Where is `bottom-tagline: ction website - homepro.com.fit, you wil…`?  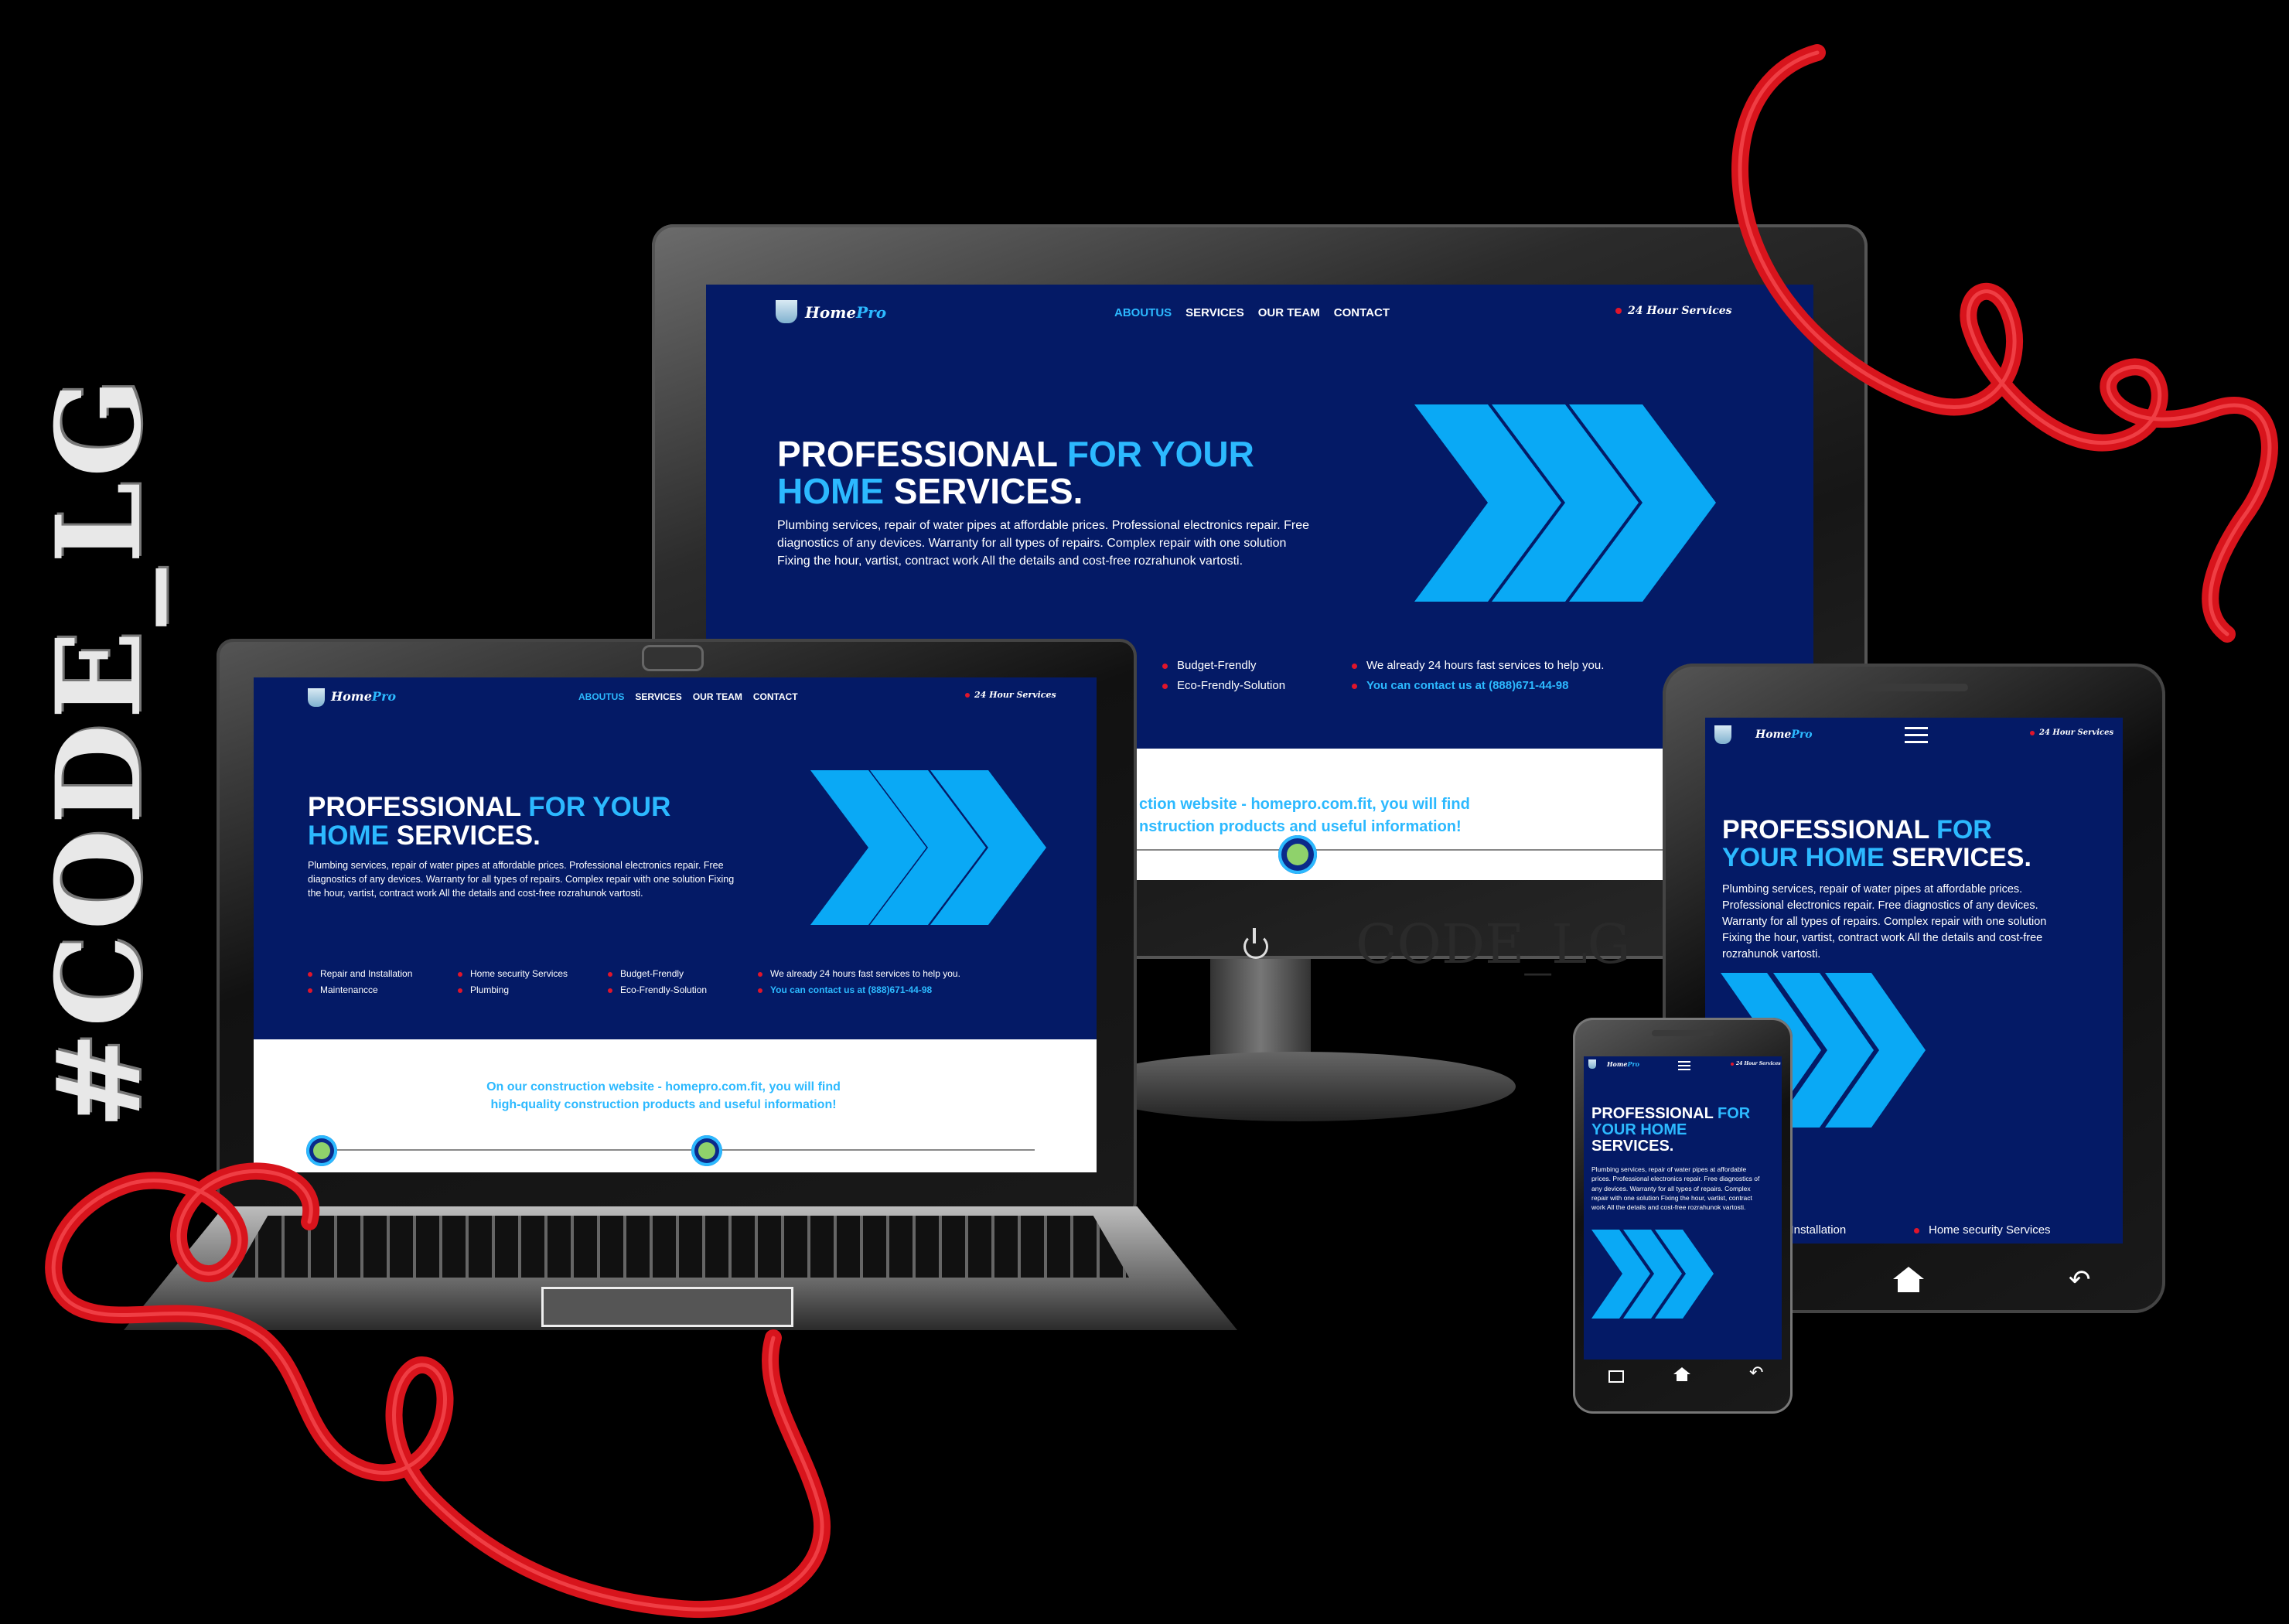 bottom-tagline: ction website - homepro.com.fit, you wil… is located at coordinates (1304, 815).